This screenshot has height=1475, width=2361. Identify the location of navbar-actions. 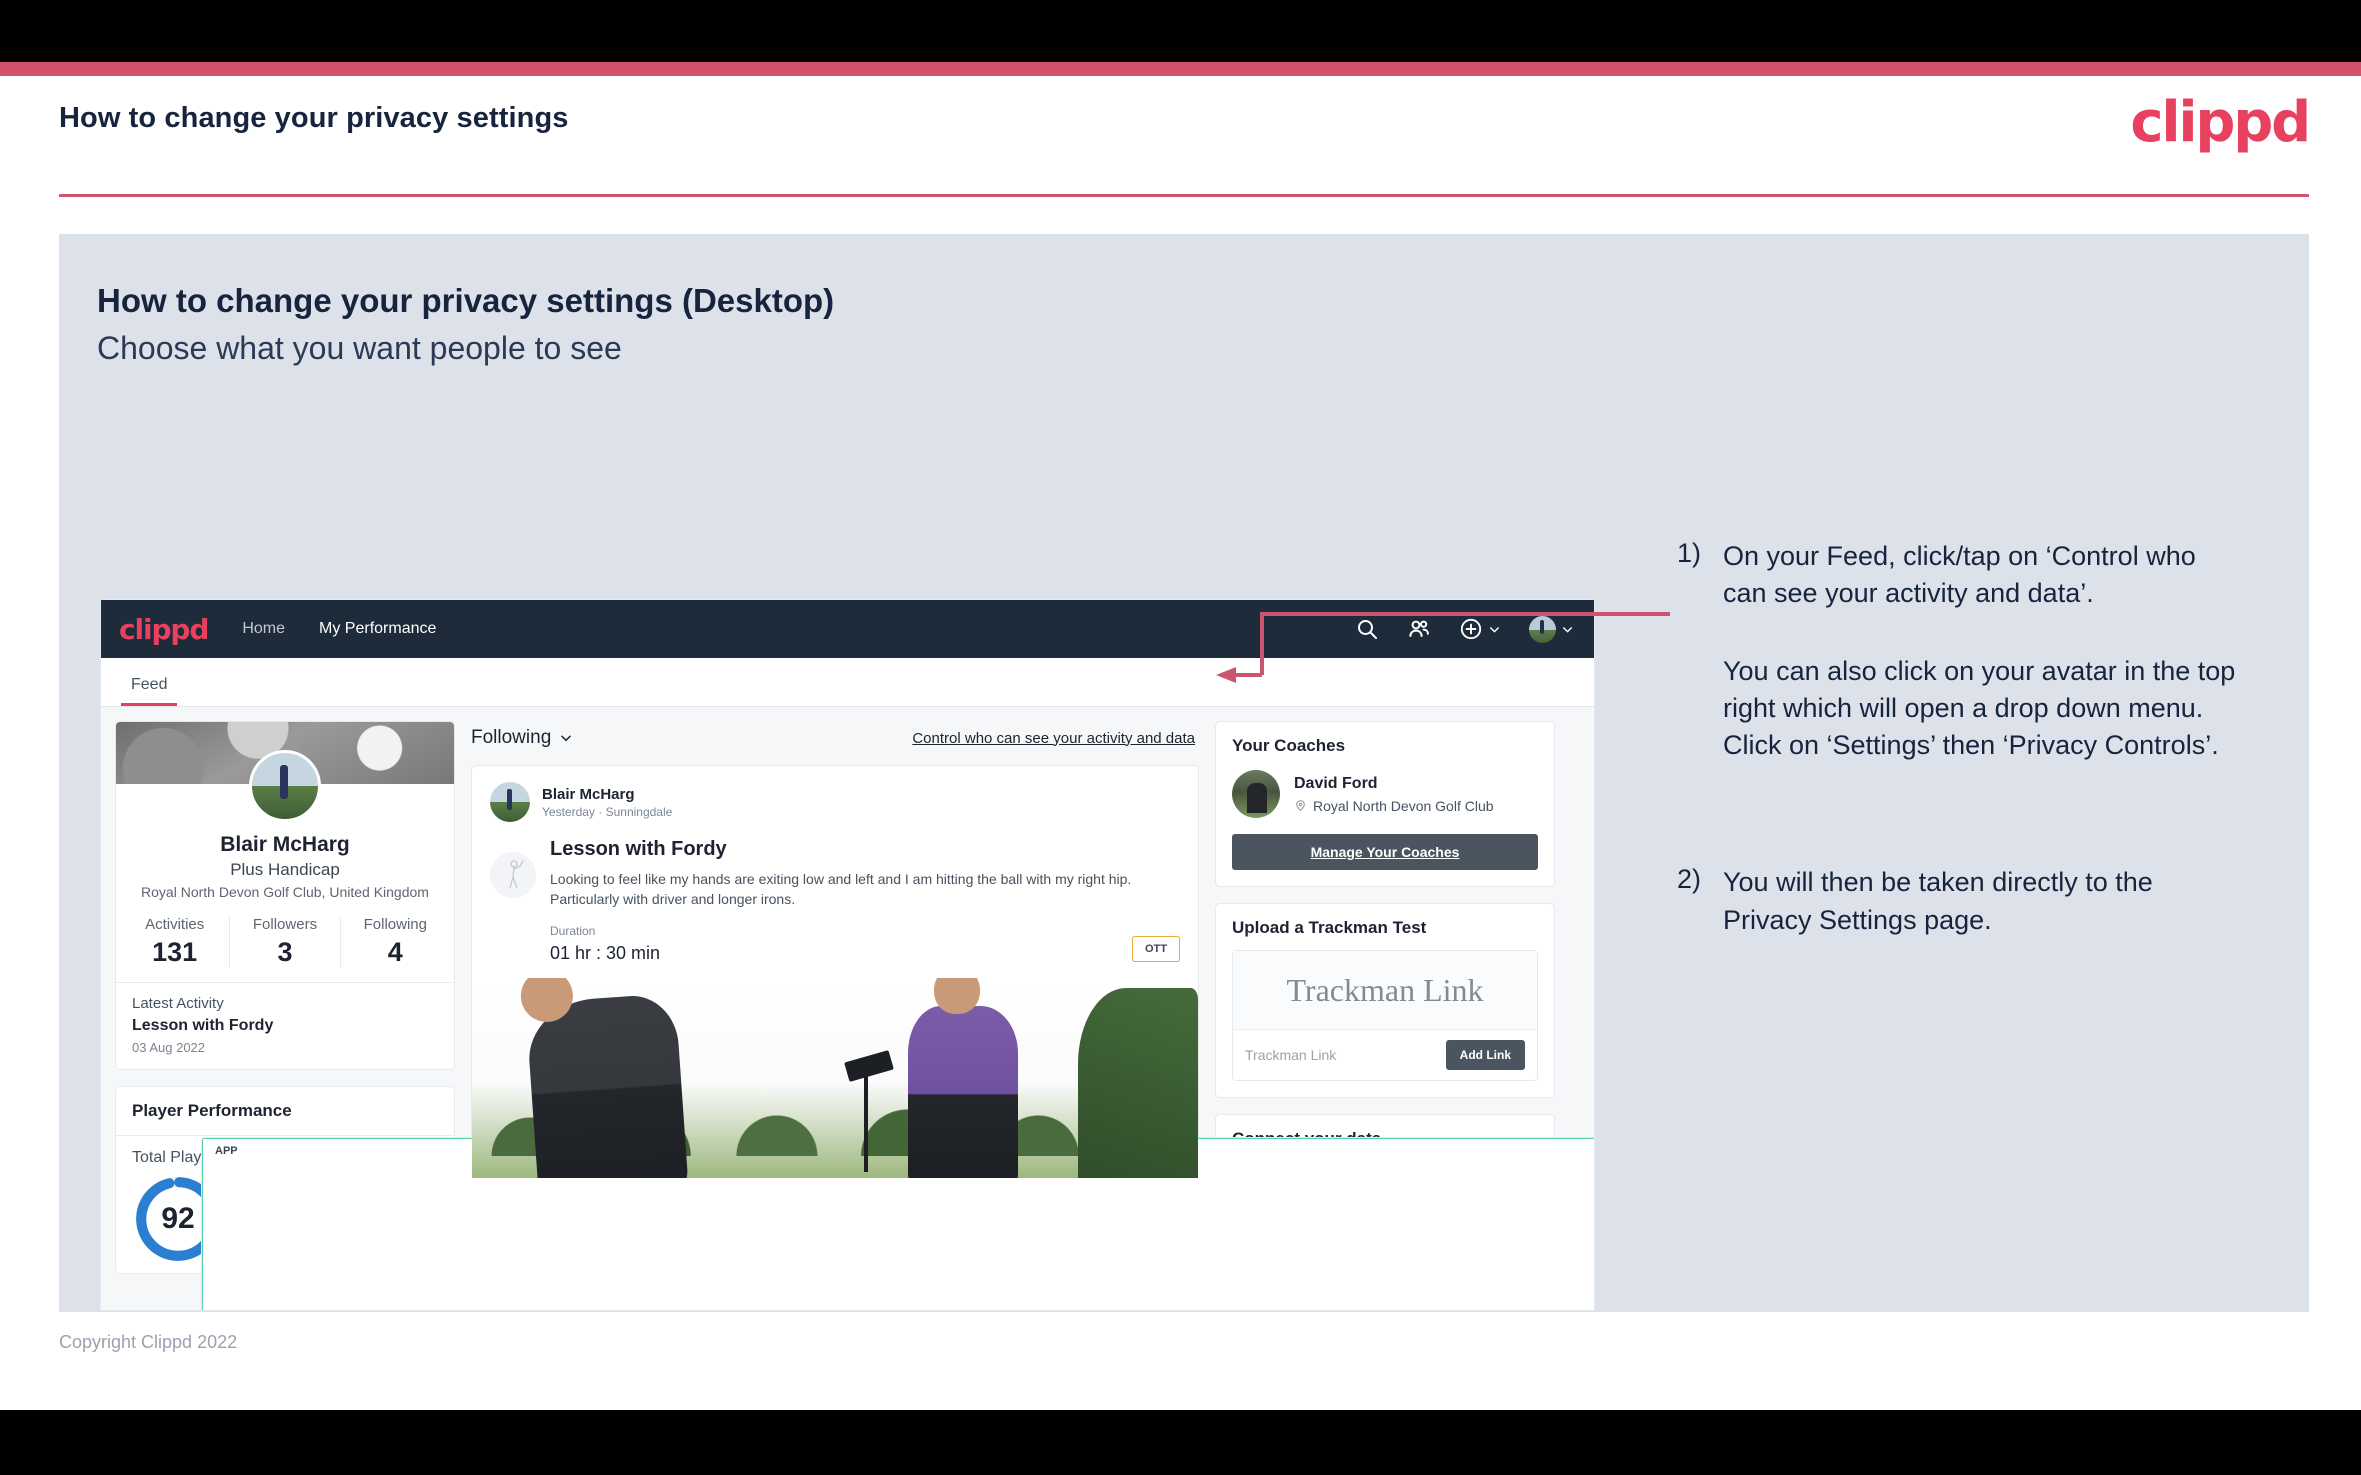
(1464, 629).